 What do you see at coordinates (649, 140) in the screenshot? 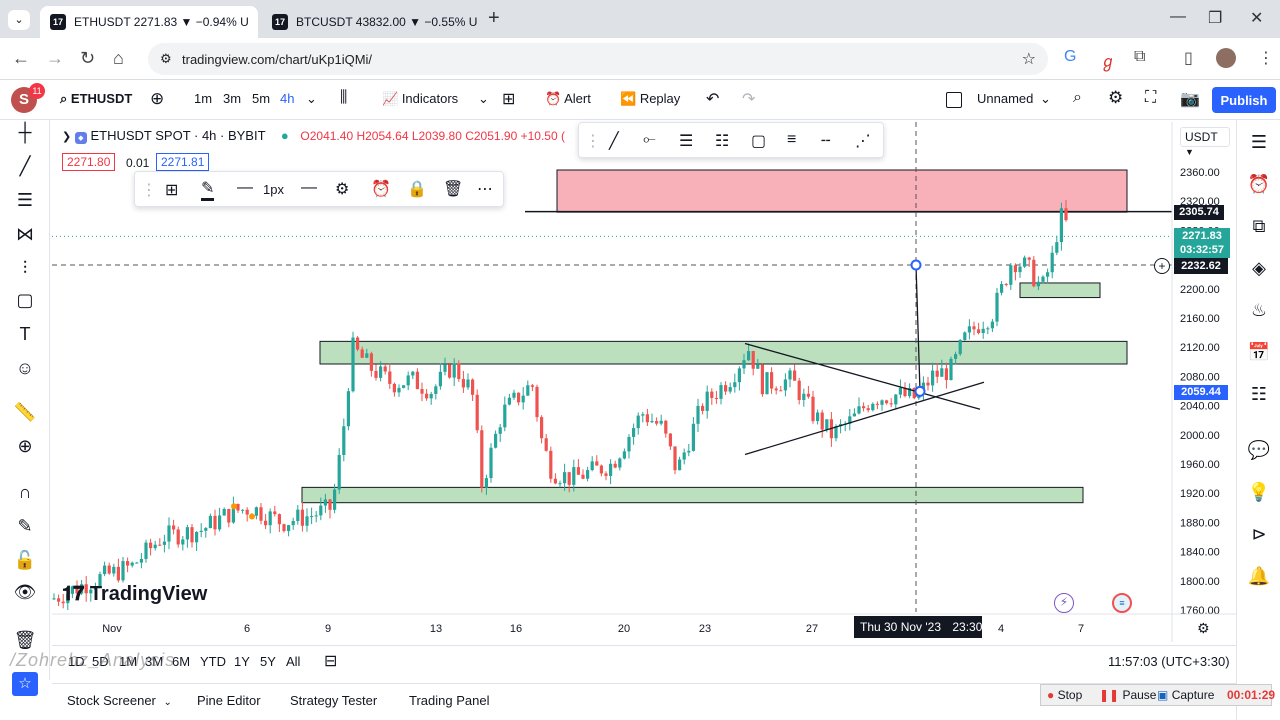
I see `horizontal-ray-icon: ⟜` at bounding box center [649, 140].